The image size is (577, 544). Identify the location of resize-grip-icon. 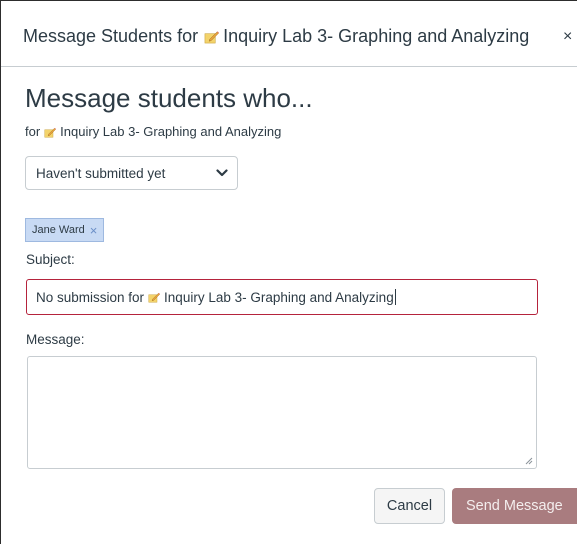
(529, 461).